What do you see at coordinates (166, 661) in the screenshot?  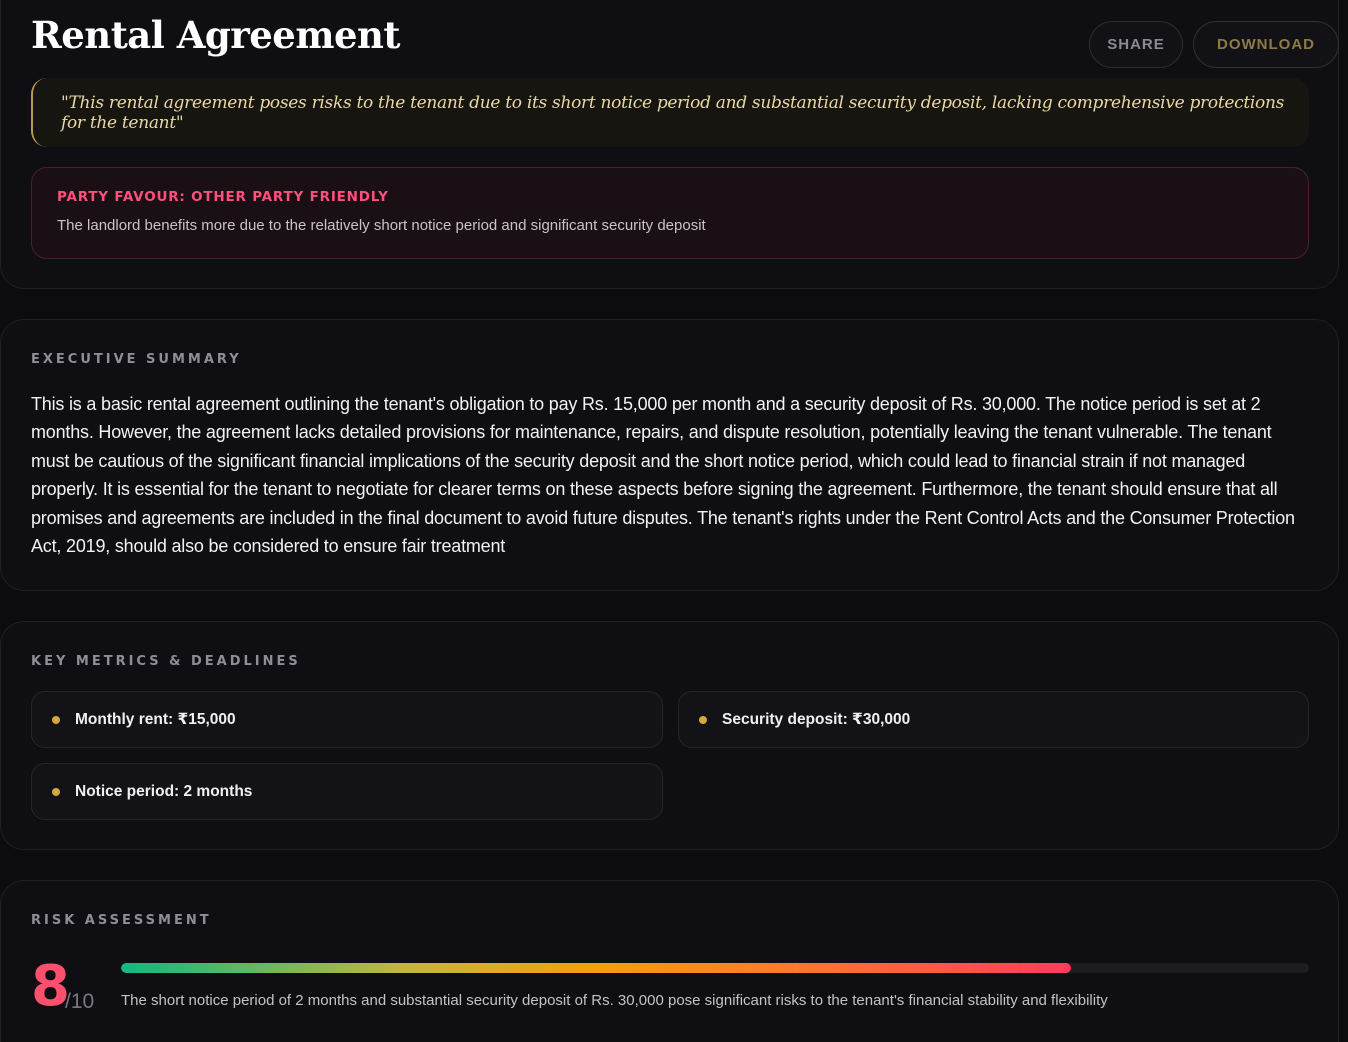 I see `section-heading: KEY METRICS & DEADLINES` at bounding box center [166, 661].